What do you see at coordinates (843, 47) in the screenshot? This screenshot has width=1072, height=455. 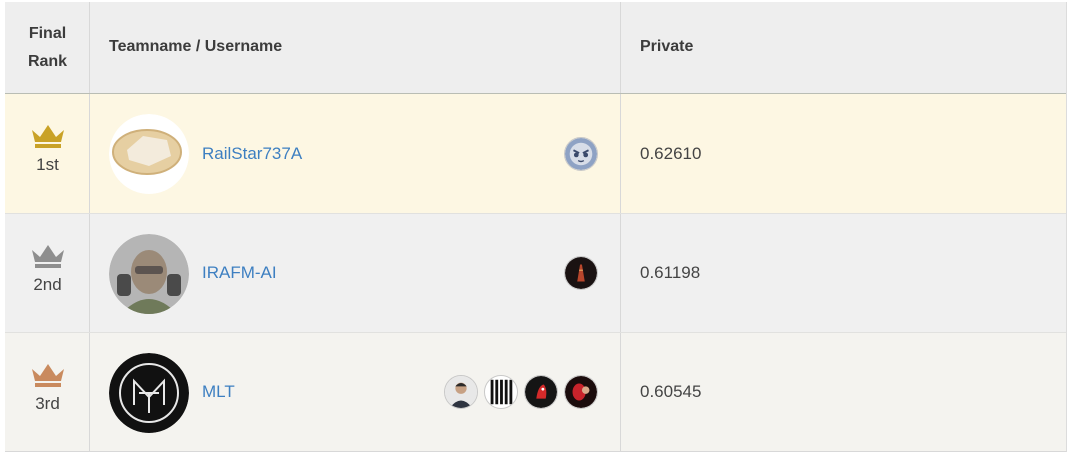 I see `header-score-cell: Private` at bounding box center [843, 47].